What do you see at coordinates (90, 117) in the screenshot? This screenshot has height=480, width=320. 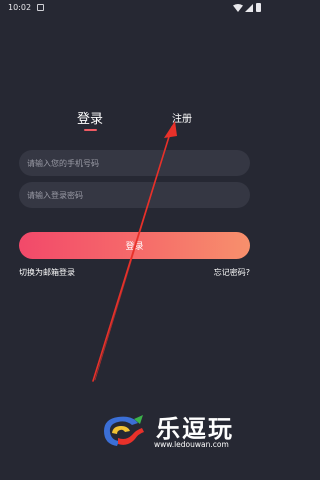 I see `tab-login: 登录` at bounding box center [90, 117].